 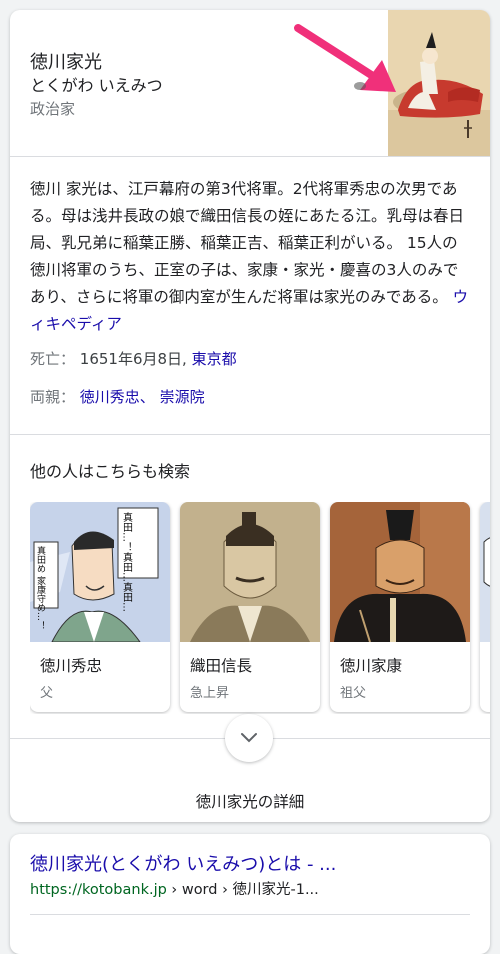 What do you see at coordinates (250, 83) in the screenshot?
I see `knowledge-panel-header: 徳川家光 とくがわ いえみつ 政治家` at bounding box center [250, 83].